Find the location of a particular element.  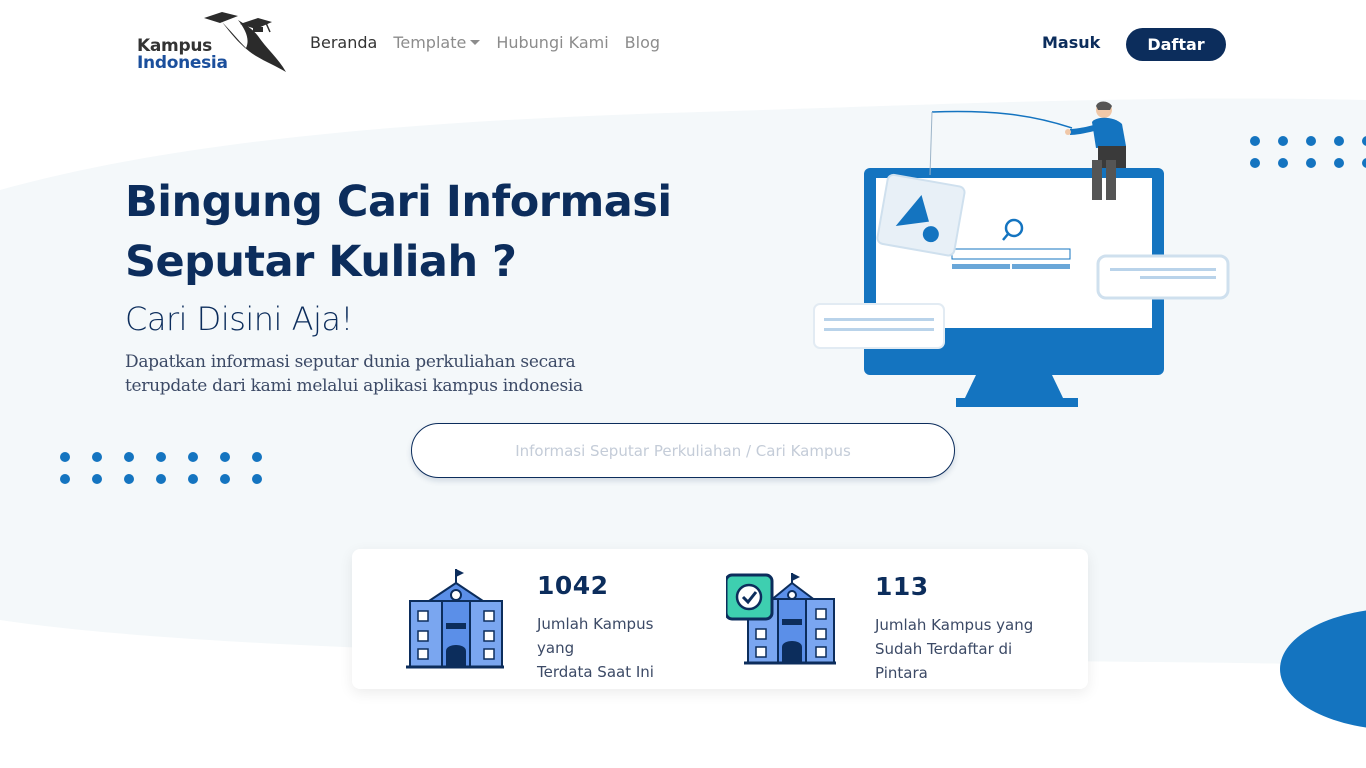

nav-link-blog: Blog is located at coordinates (642, 42).